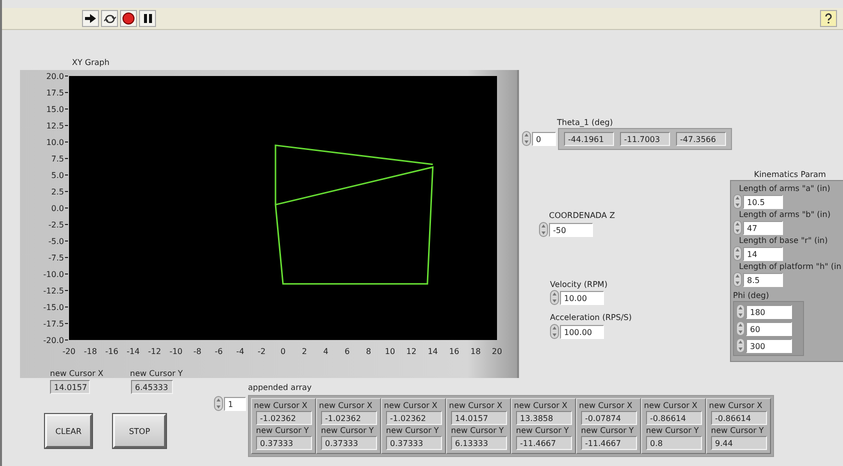 The width and height of the screenshot is (843, 466). Describe the element at coordinates (139, 431) in the screenshot. I see `panel-button: STOP` at that location.